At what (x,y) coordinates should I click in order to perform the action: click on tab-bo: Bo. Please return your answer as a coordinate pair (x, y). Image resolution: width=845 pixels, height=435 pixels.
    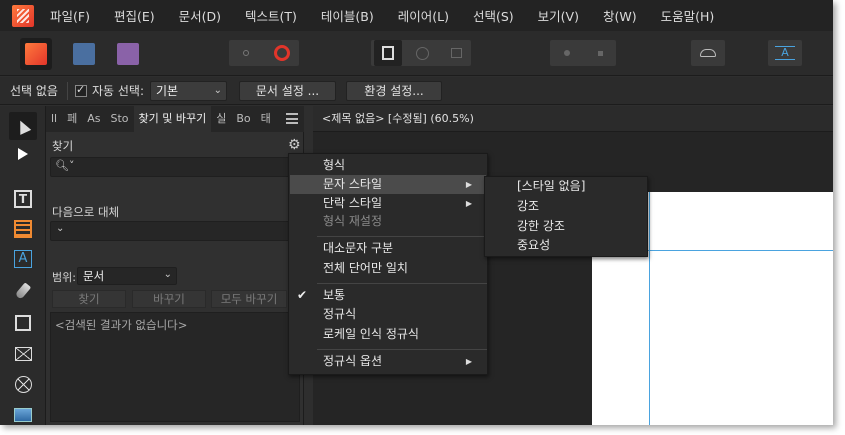
    Looking at the image, I should click on (243, 119).